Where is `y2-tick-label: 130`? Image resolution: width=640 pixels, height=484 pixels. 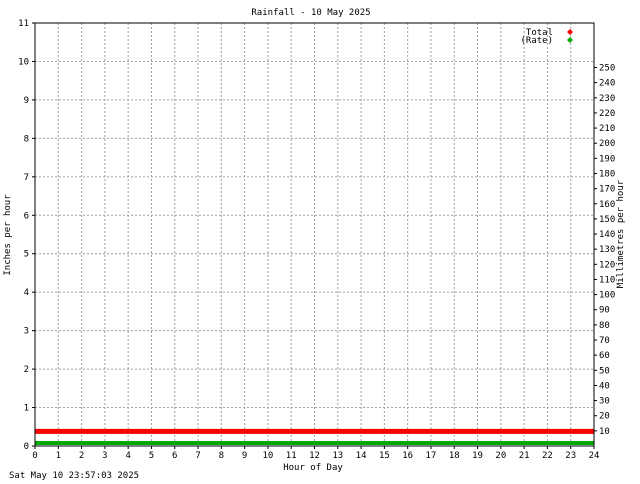 y2-tick-label: 130 is located at coordinates (607, 250).